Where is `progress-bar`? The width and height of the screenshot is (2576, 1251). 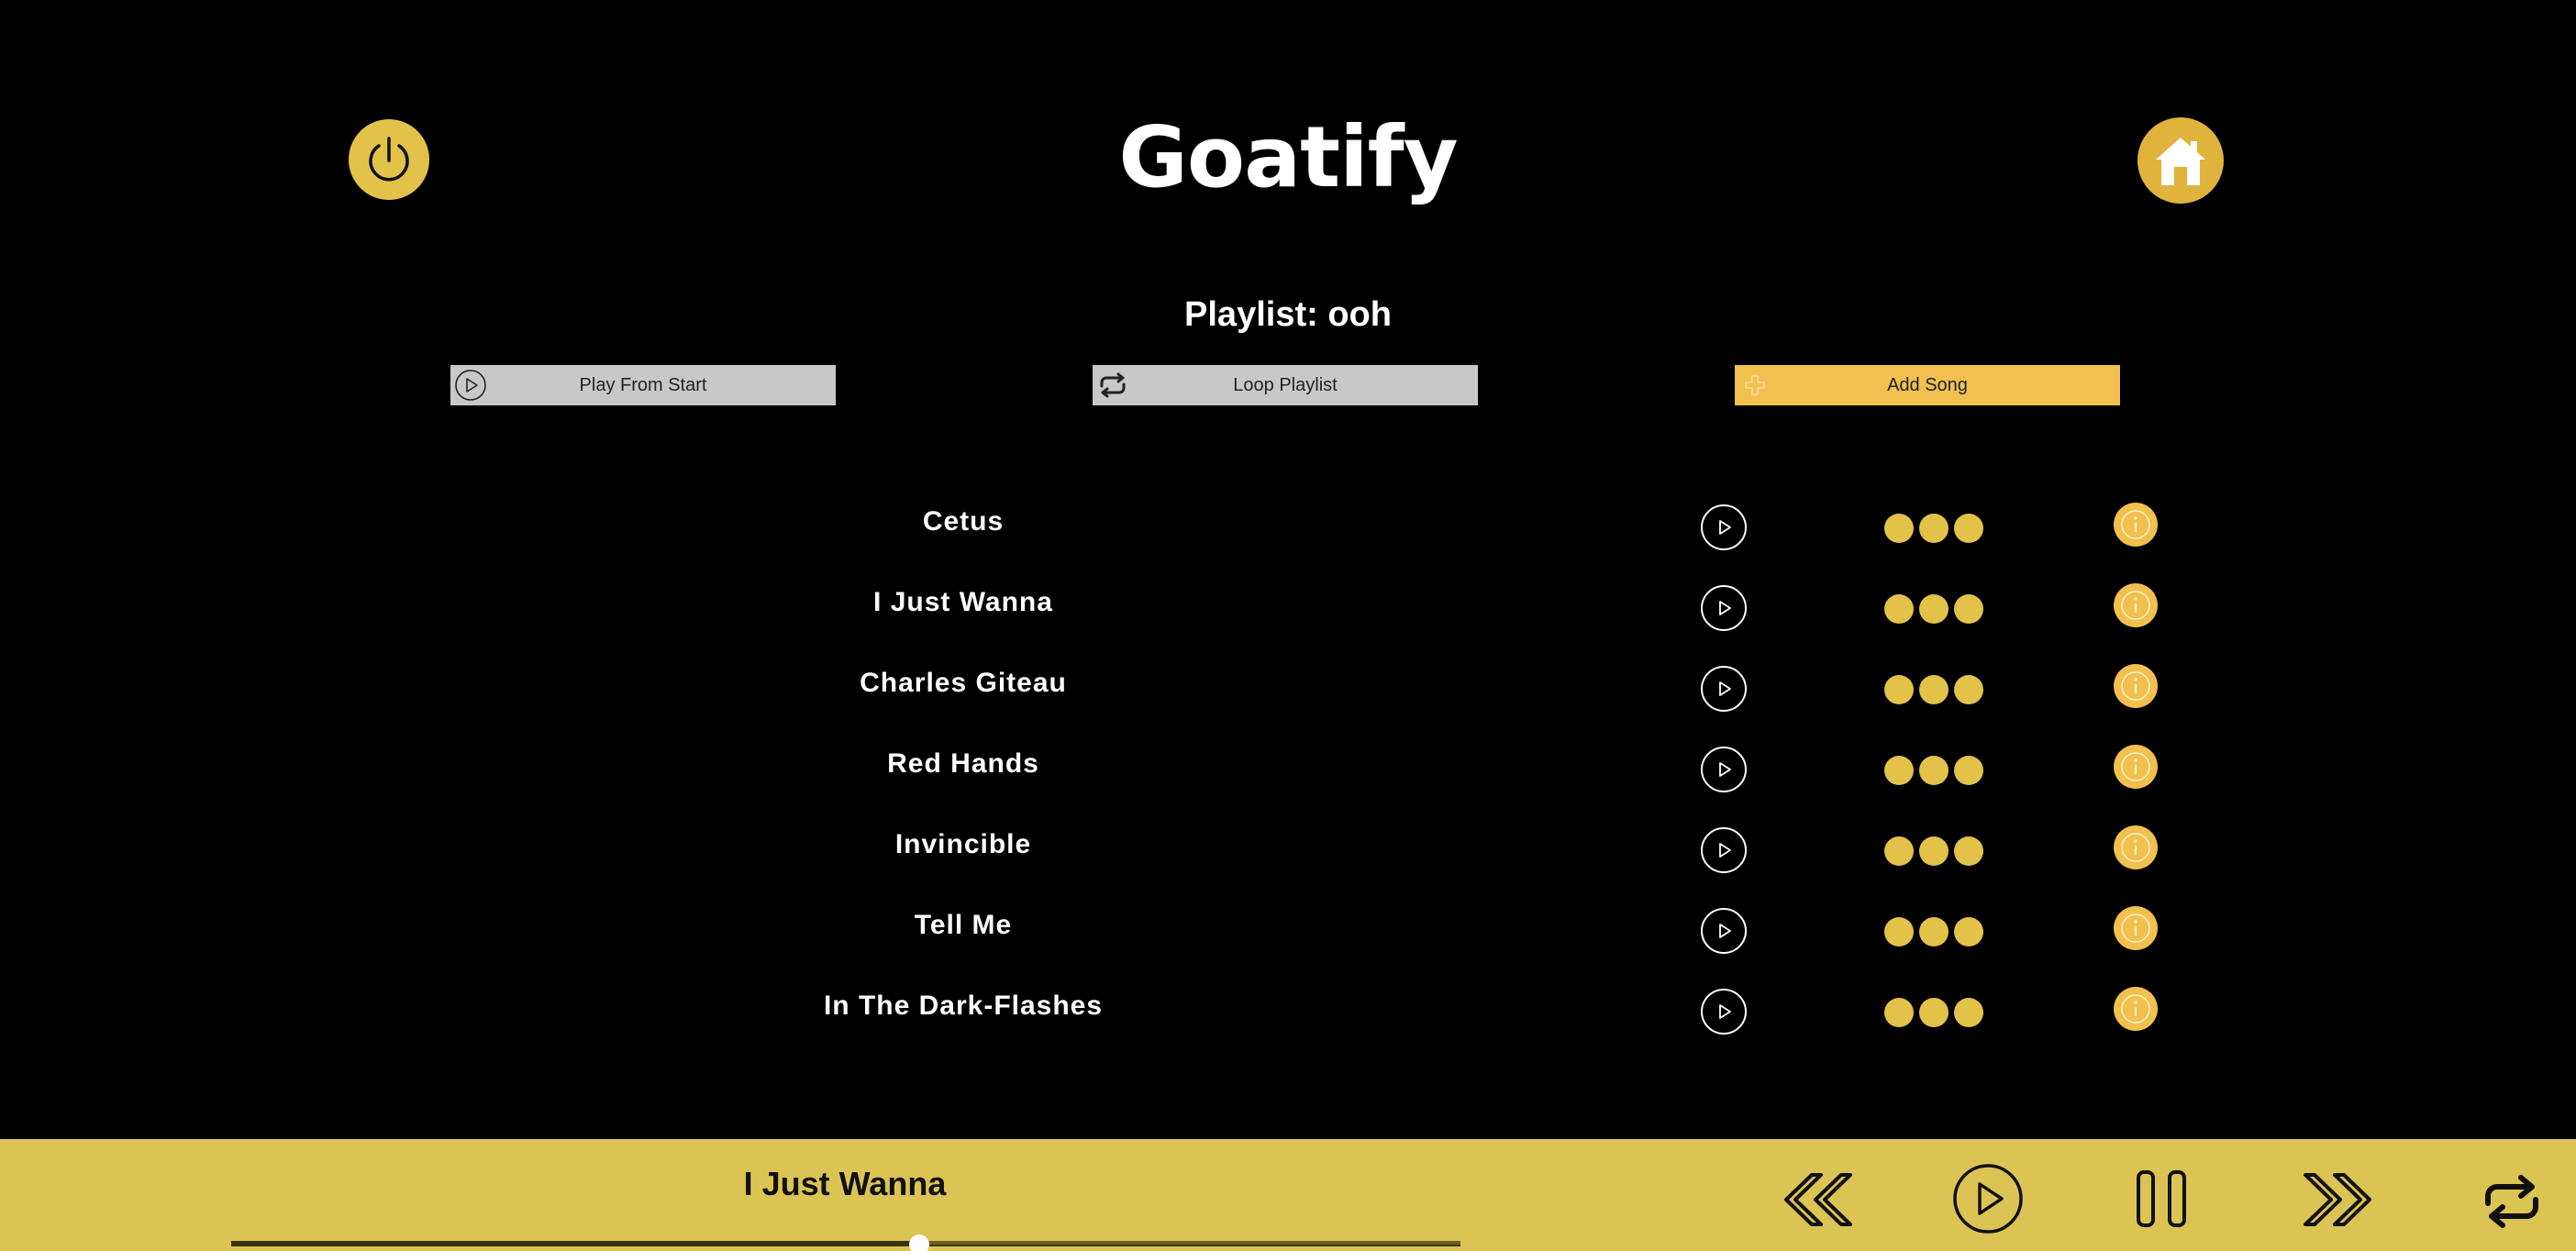
progress-bar is located at coordinates (845, 1242).